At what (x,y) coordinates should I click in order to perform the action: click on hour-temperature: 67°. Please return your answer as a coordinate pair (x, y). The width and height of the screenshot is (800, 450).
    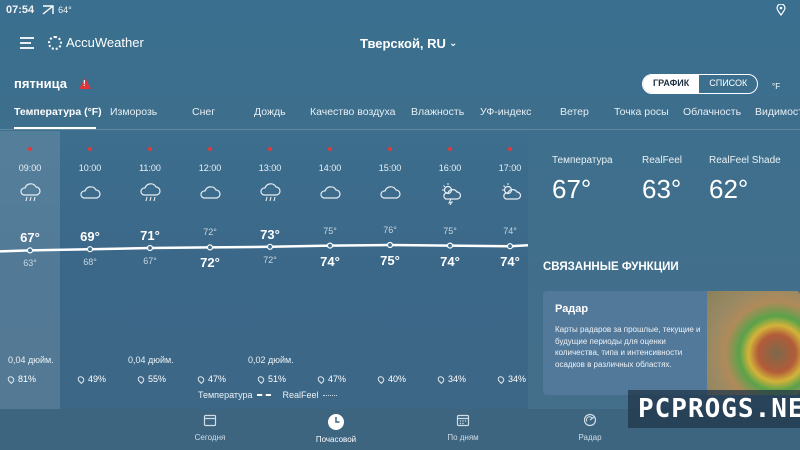
    Looking at the image, I should click on (30, 238).